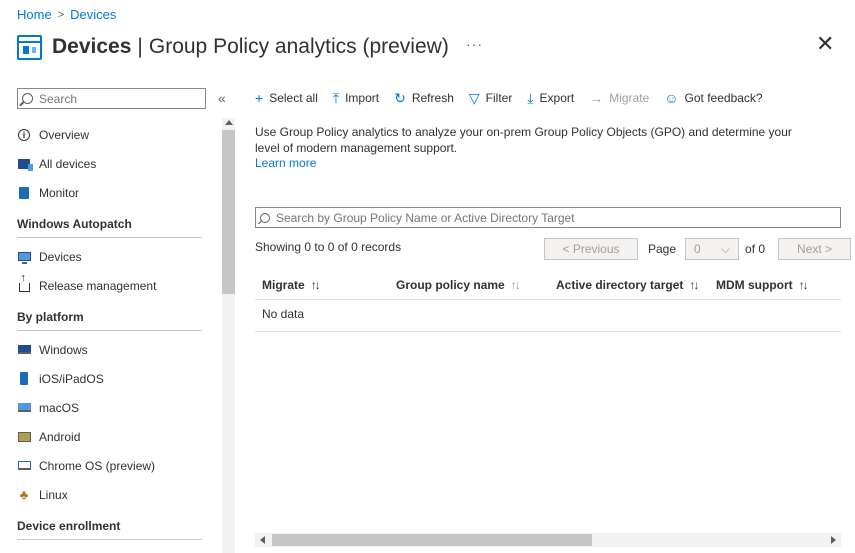 Image resolution: width=855 pixels, height=553 pixels. Describe the element at coordinates (619, 98) in the screenshot. I see `migrate-button: → Migrate` at that location.